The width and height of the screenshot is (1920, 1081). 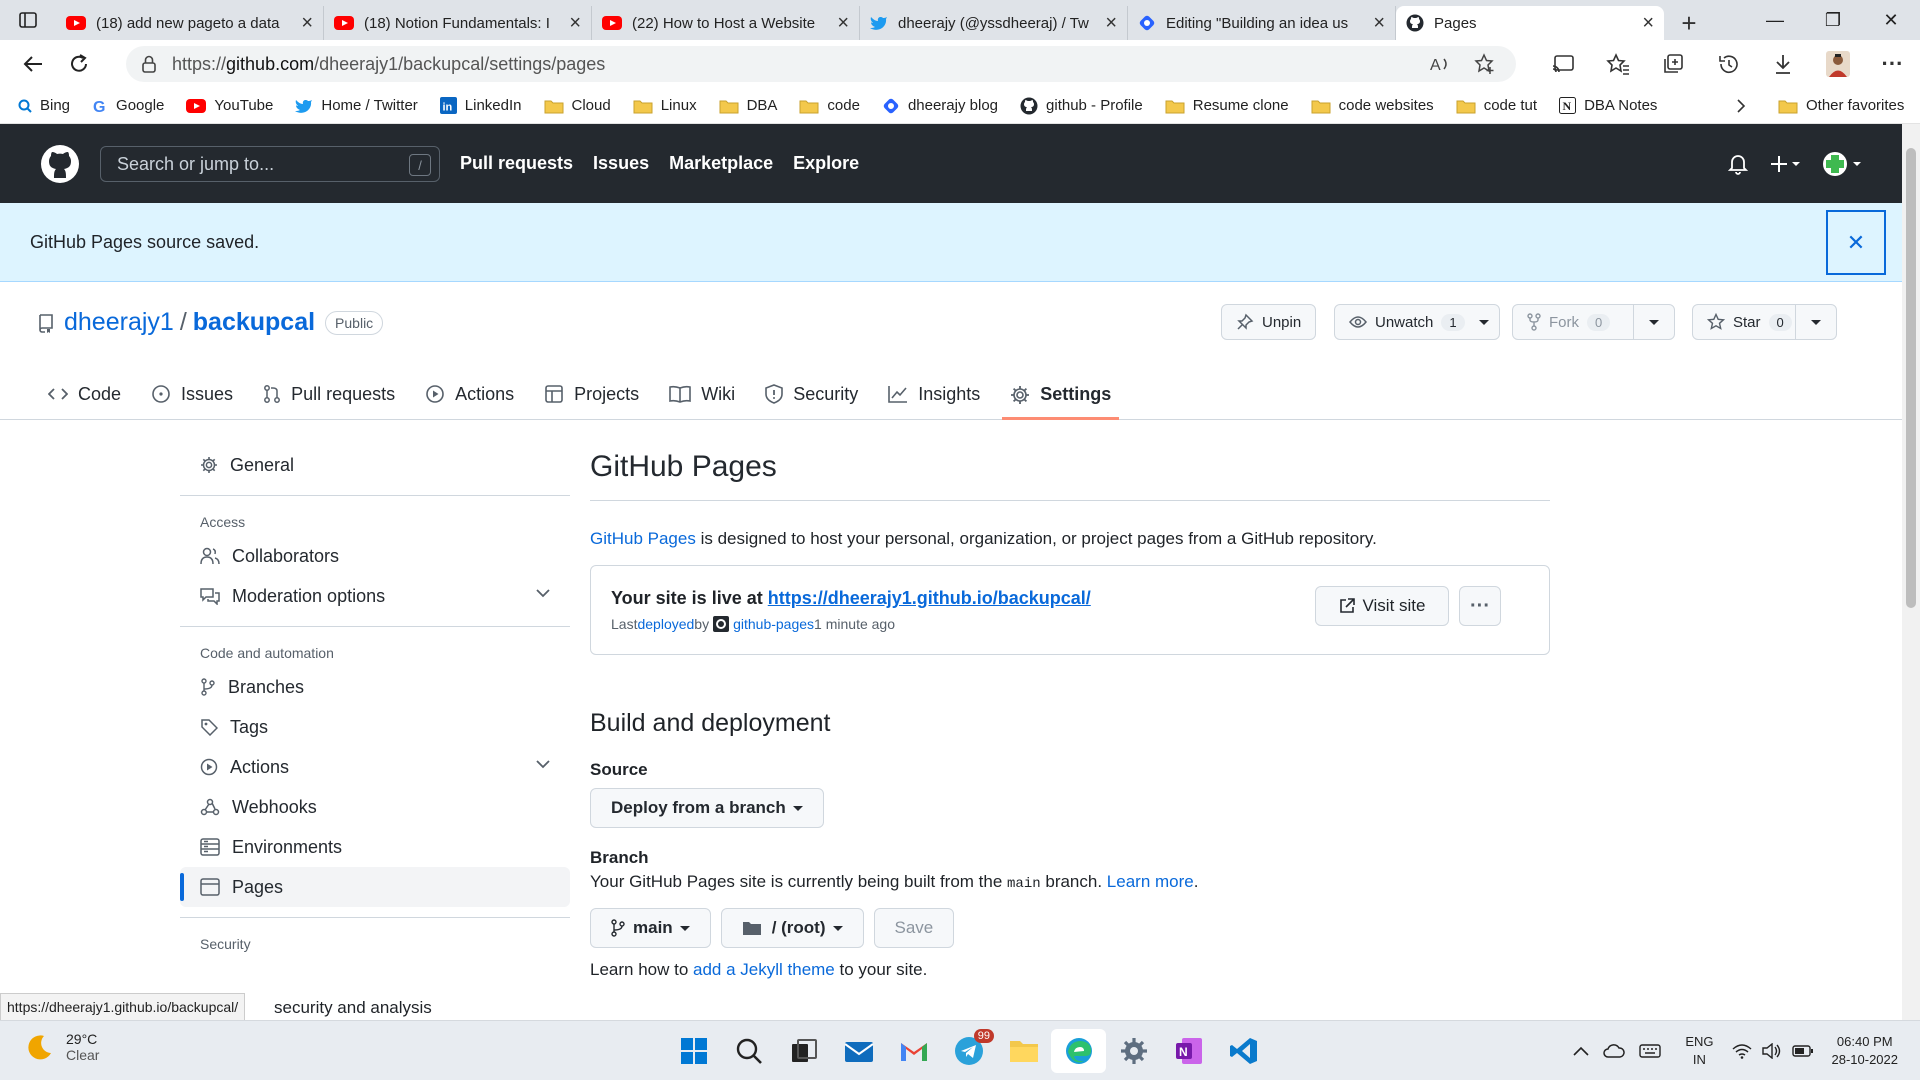 I want to click on browser-tab: dheerajy (@yssdheeraj) / Tw ×, so click(x=994, y=23).